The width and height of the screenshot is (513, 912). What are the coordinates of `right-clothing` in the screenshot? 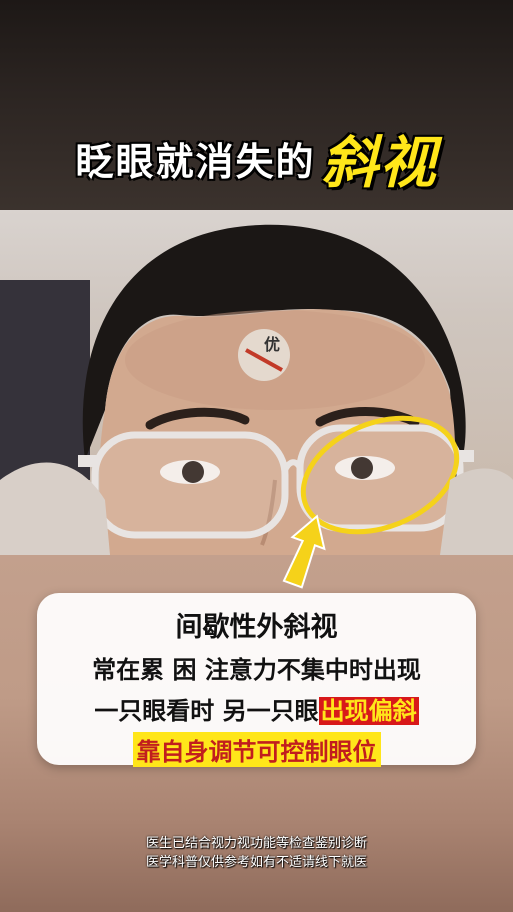 It's located at (476, 511).